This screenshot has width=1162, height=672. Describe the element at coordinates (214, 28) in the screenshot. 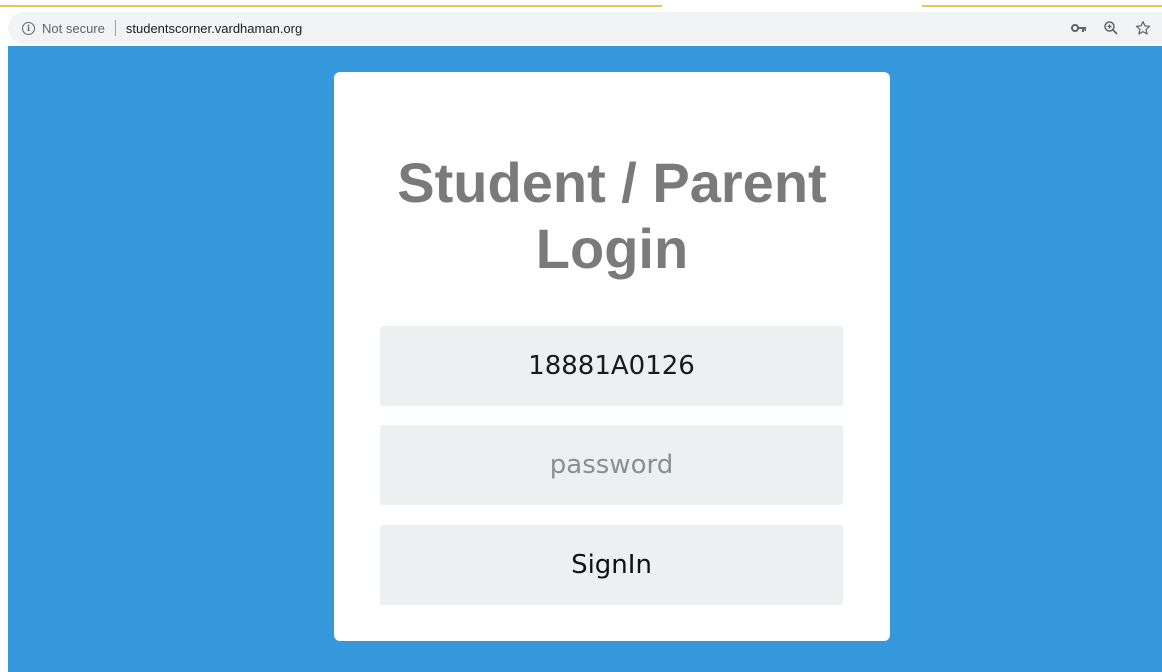

I see `url-text: studentscorner.vardhaman.org` at that location.